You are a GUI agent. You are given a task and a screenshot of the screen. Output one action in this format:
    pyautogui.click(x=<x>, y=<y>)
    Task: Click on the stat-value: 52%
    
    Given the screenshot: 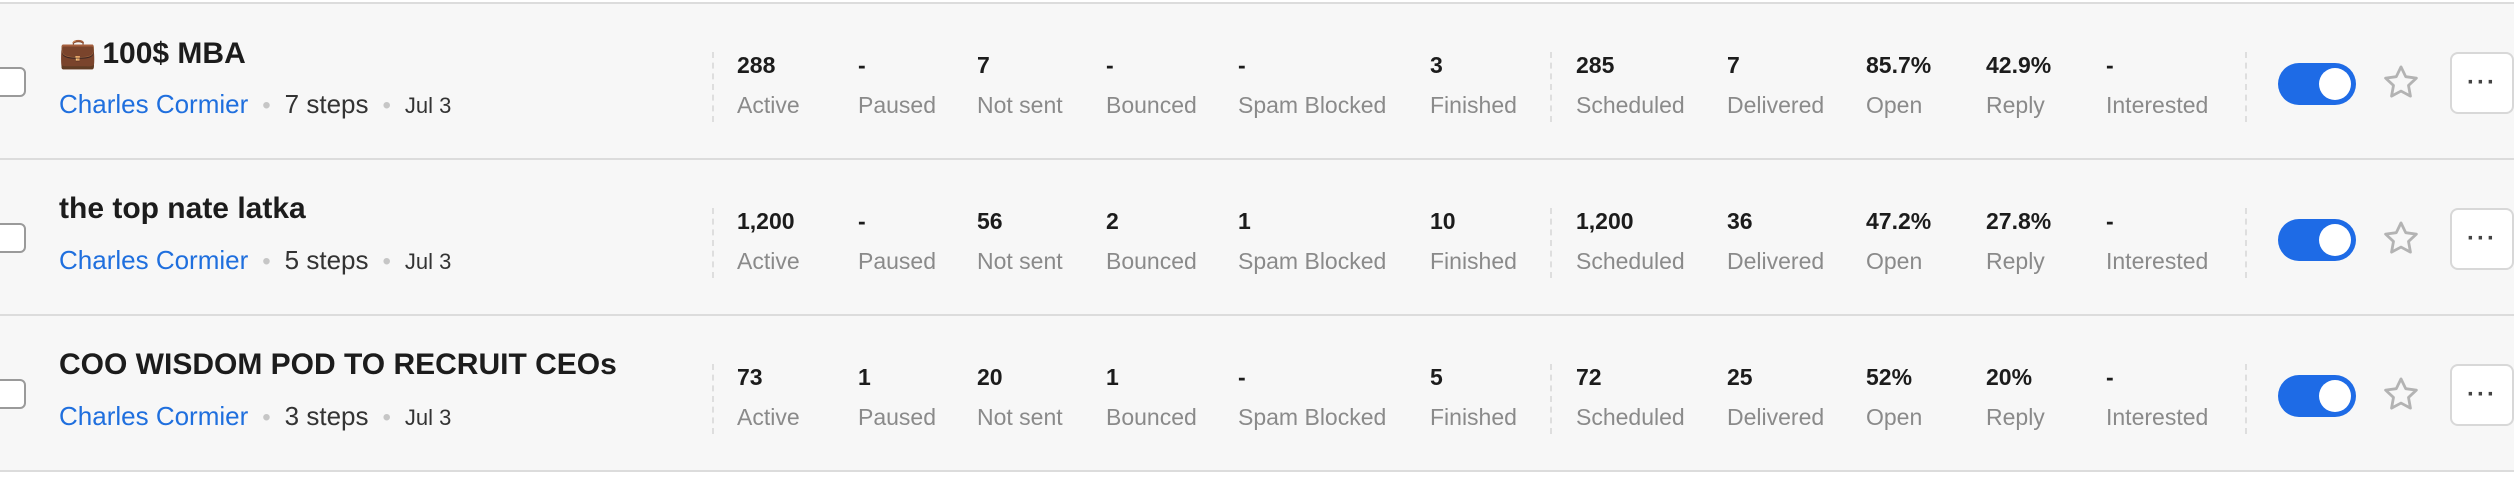 What is the action you would take?
    pyautogui.click(x=1889, y=377)
    